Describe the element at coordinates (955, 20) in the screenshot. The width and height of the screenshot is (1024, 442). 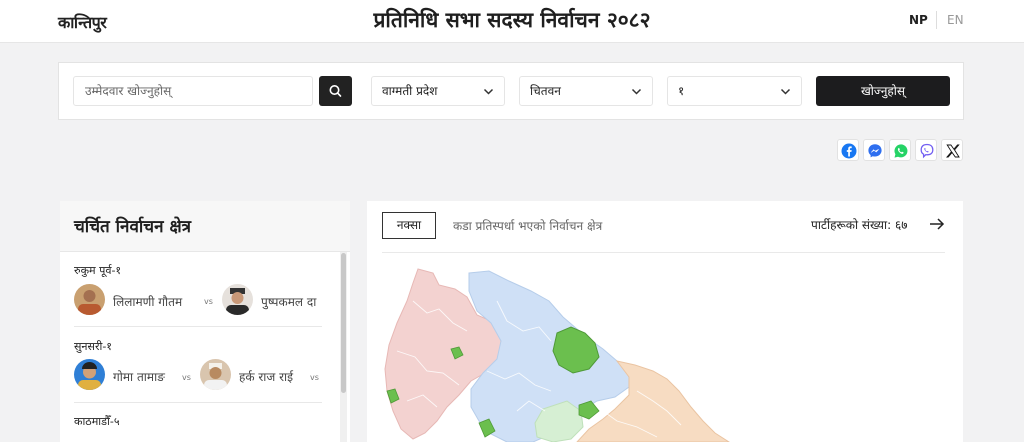
I see `lang-en-link: EN` at that location.